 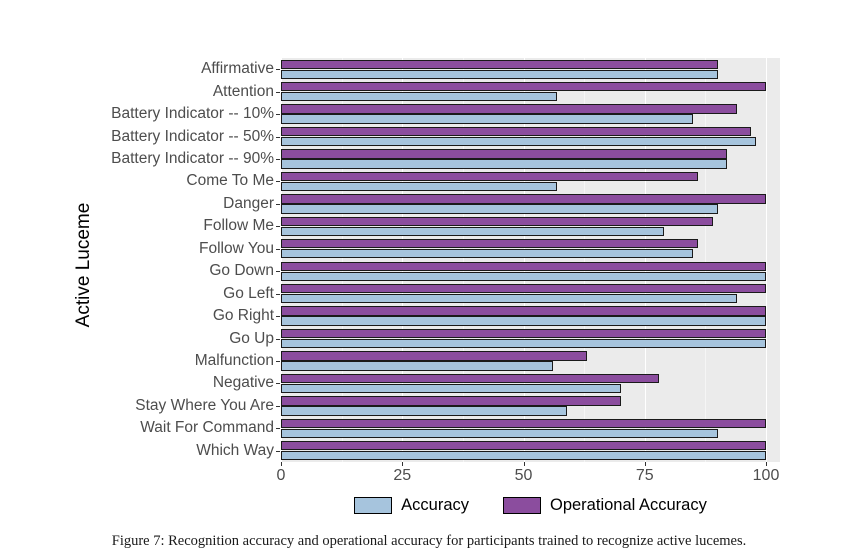 I want to click on y-tick-label: Battery Indicator -- 50%, so click(x=192, y=136).